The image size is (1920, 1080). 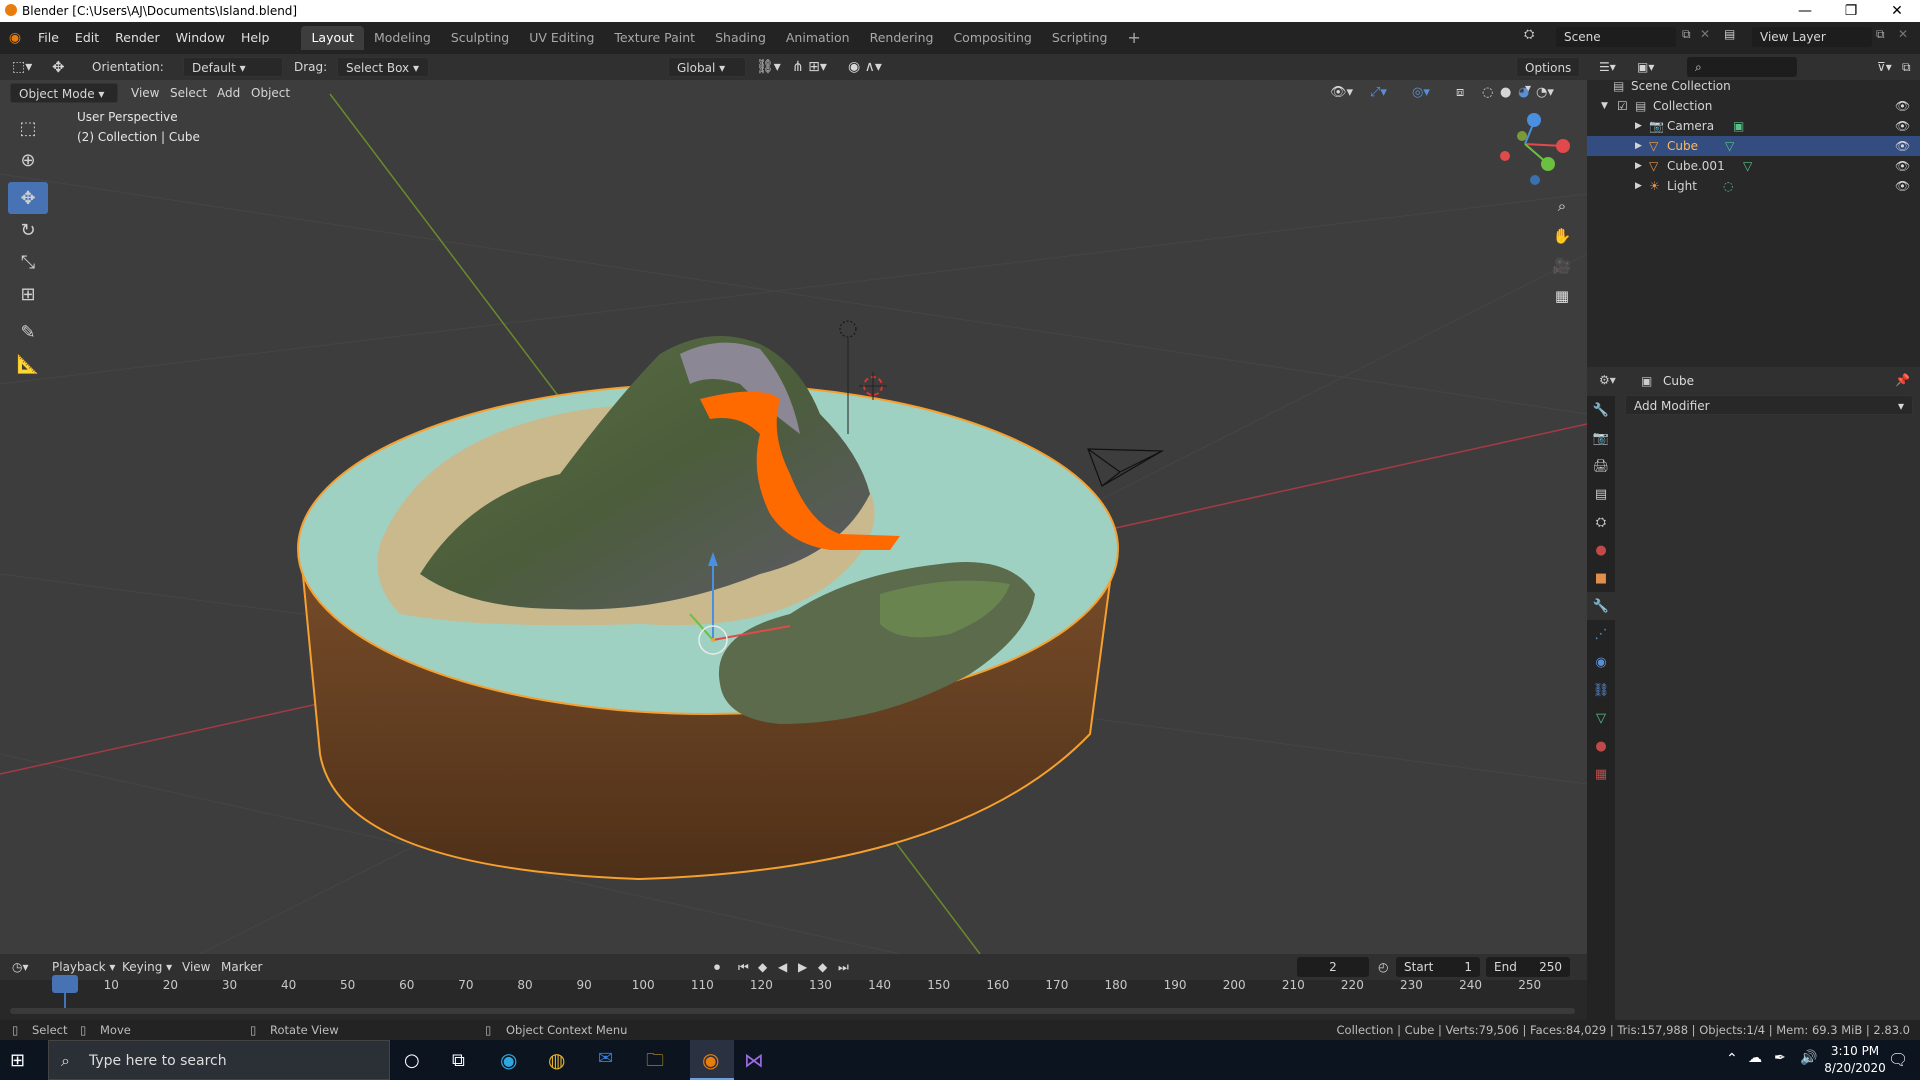 What do you see at coordinates (1601, 550) in the screenshot?
I see `world-tab-icon: ●` at bounding box center [1601, 550].